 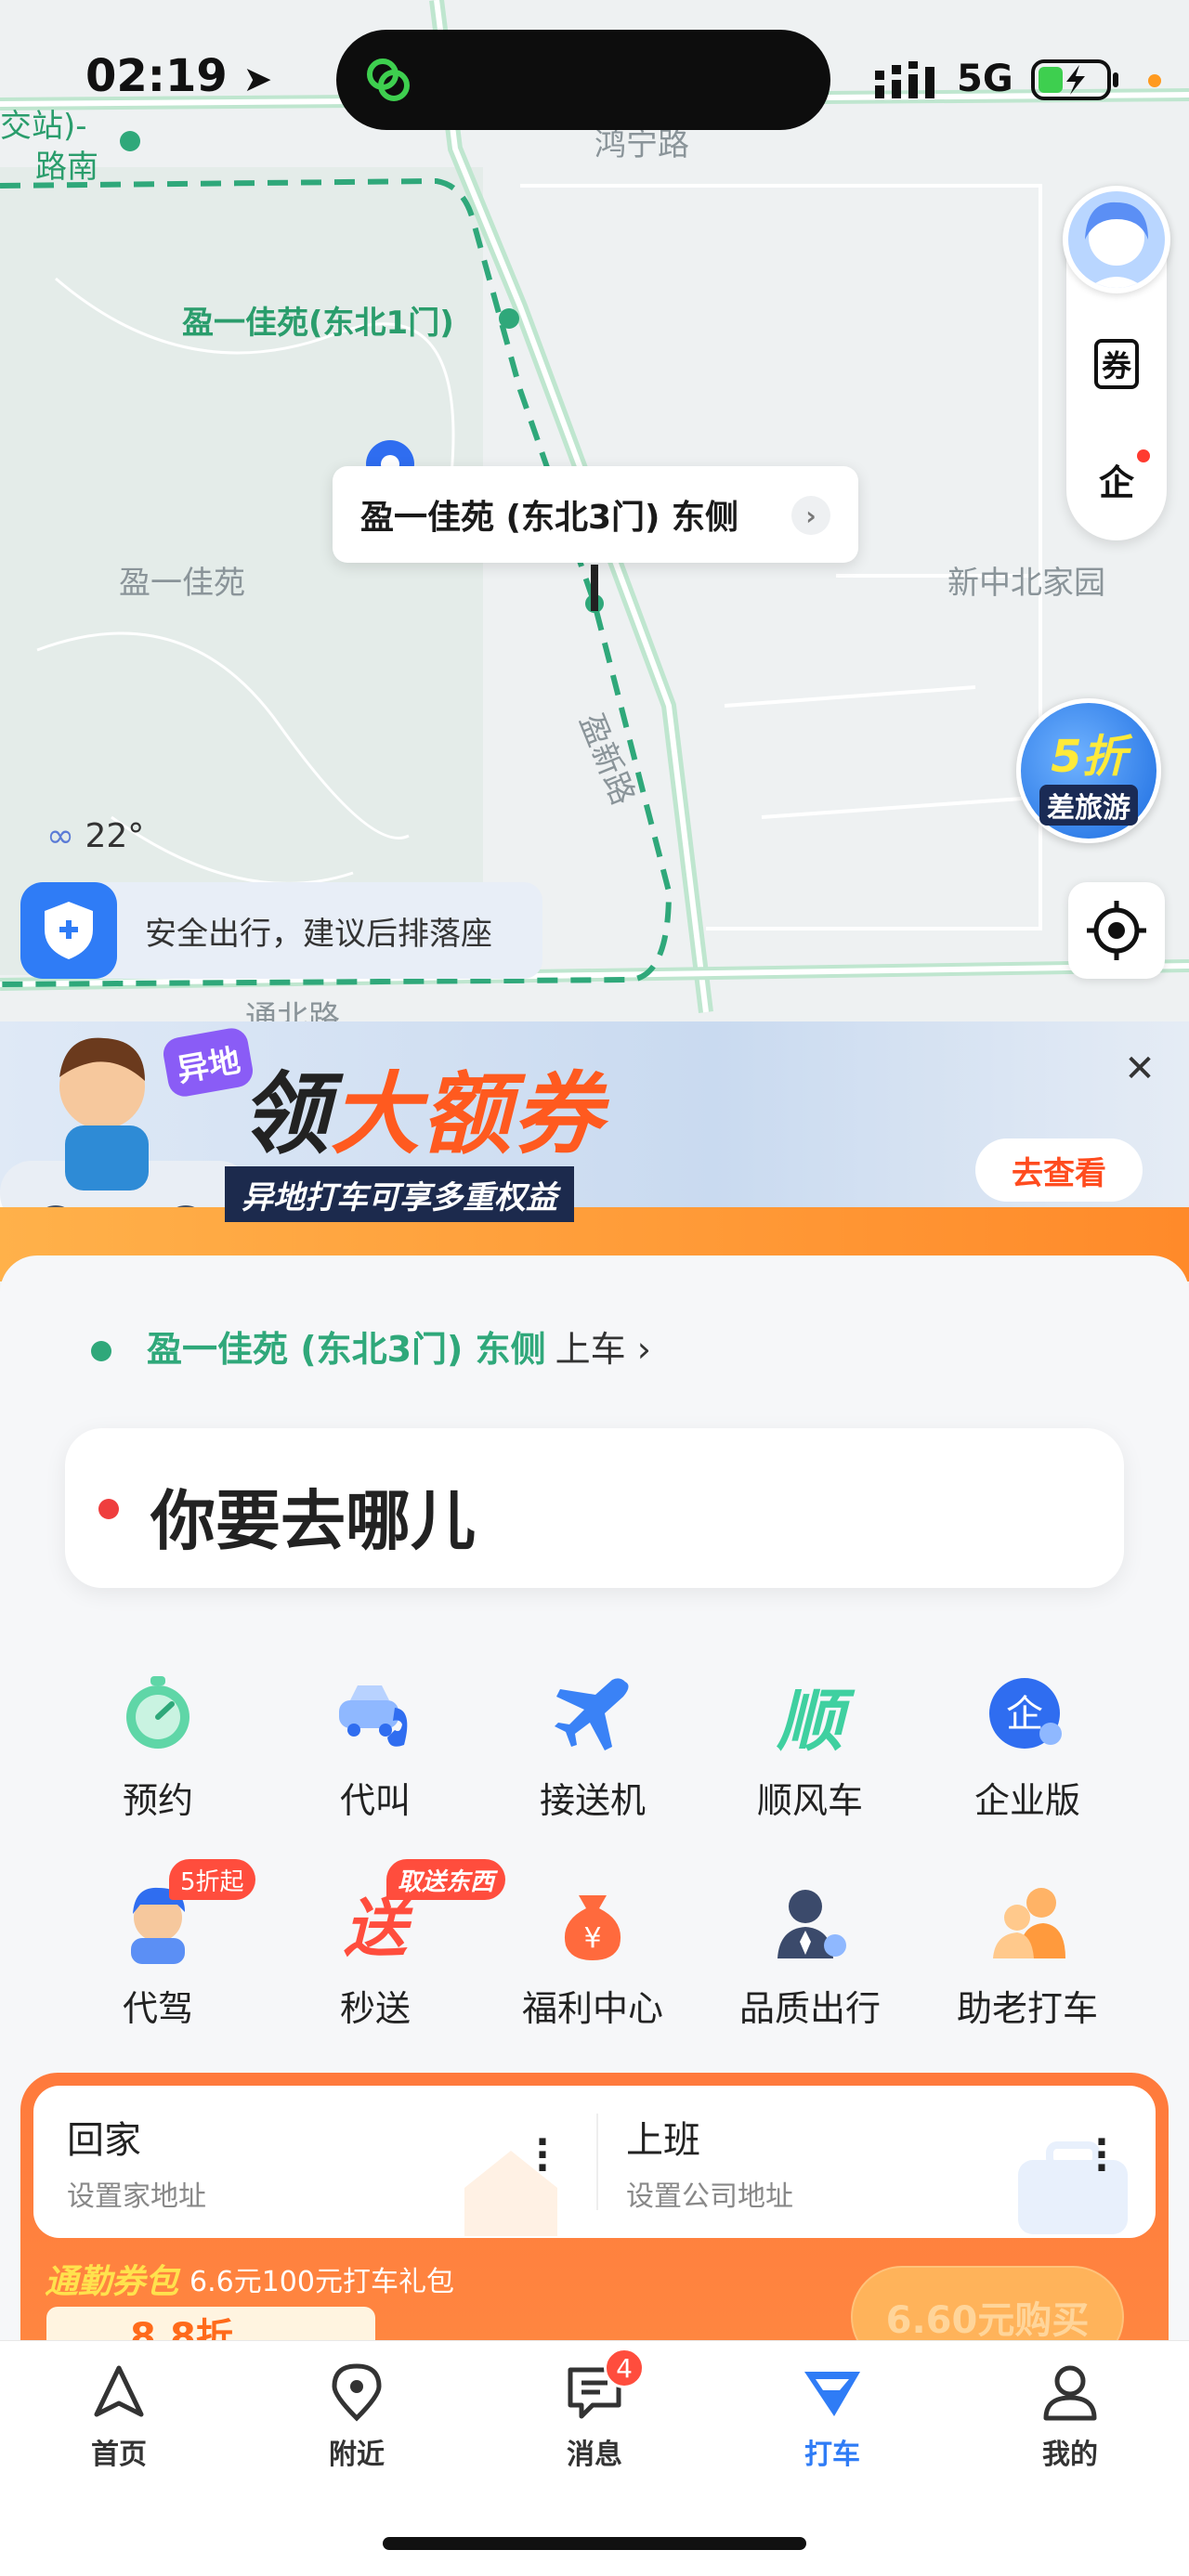 I want to click on shield-icon, so click(x=68, y=931).